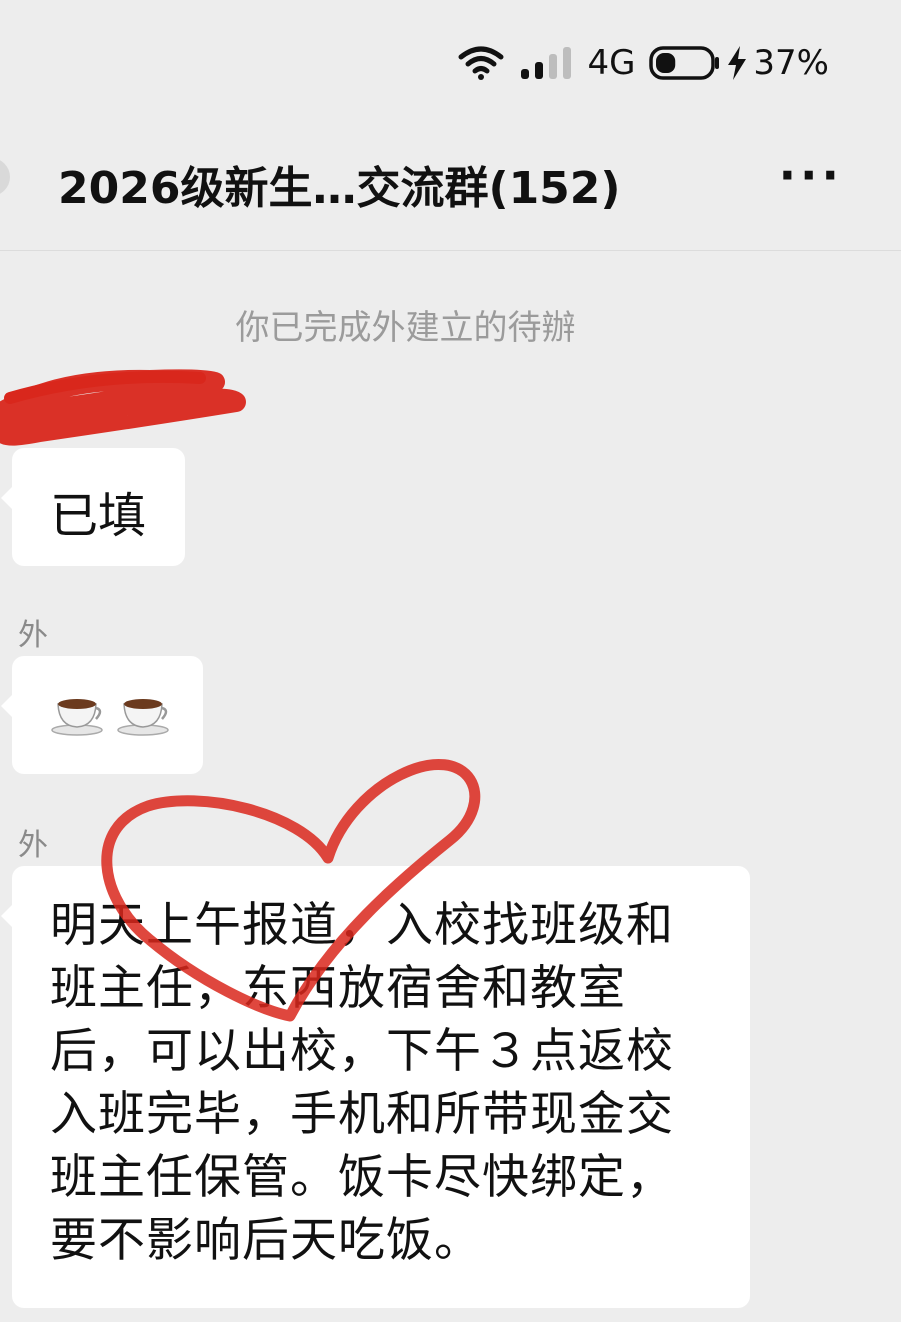 The width and height of the screenshot is (901, 1322). I want to click on emoji-row, so click(126, 713).